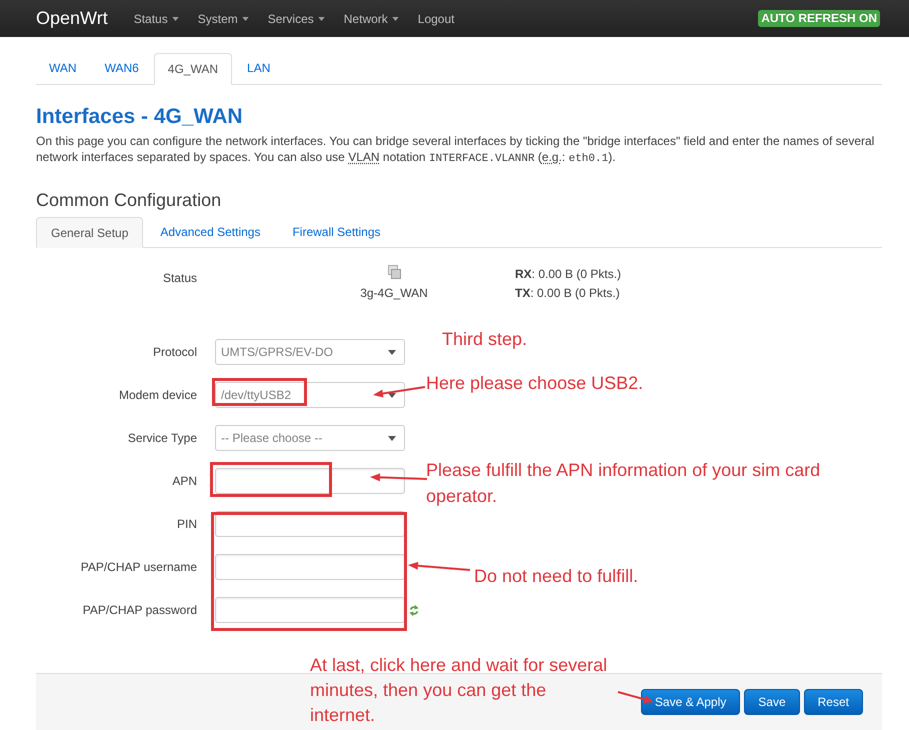 This screenshot has height=730, width=909. What do you see at coordinates (535, 383) in the screenshot?
I see `annotation-note: Here please choose USB2.` at bounding box center [535, 383].